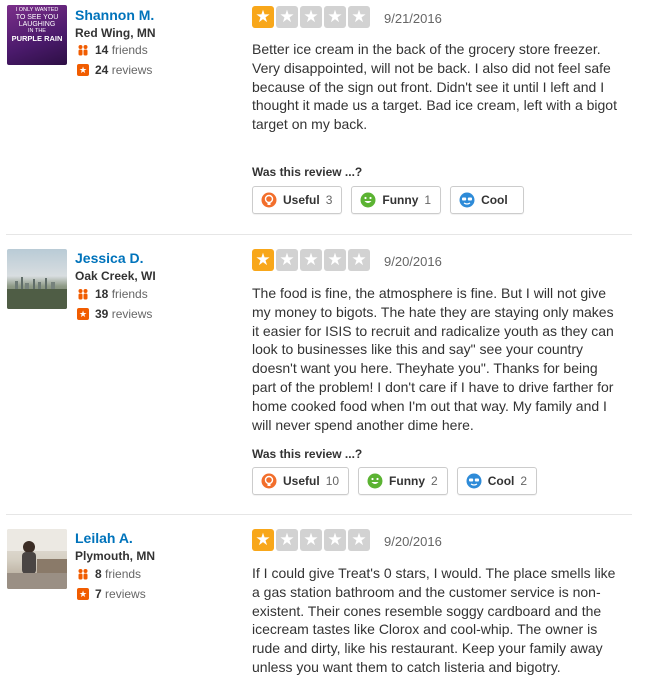  What do you see at coordinates (109, 258) in the screenshot?
I see `user-name: Jessica D.` at bounding box center [109, 258].